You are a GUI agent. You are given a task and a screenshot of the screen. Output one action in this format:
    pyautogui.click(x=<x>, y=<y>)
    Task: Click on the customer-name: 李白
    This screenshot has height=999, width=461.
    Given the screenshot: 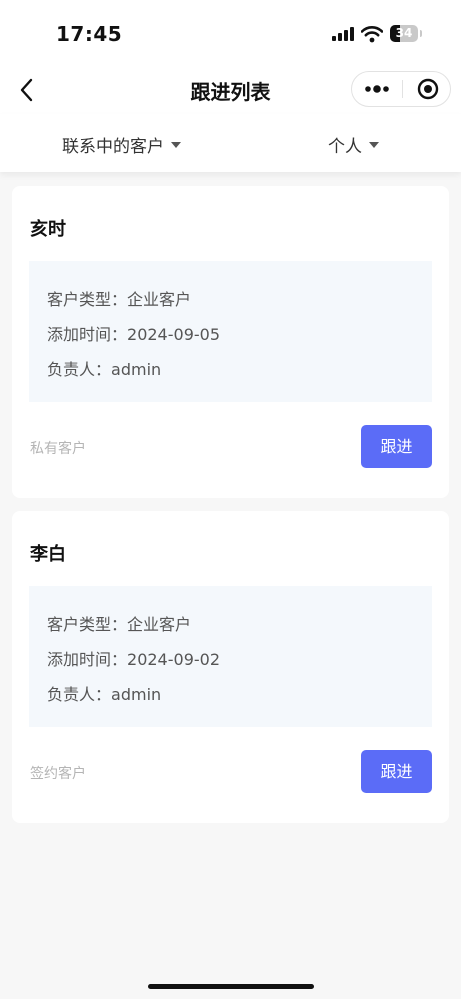 What is the action you would take?
    pyautogui.click(x=48, y=554)
    